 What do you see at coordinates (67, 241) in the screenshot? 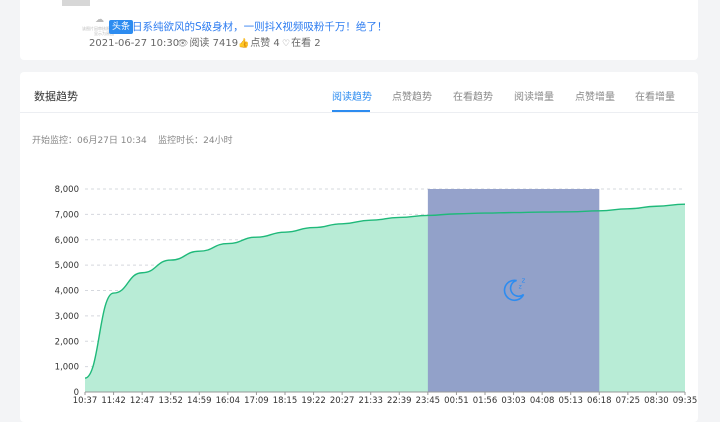
I see `y-tick-label: 6,000` at bounding box center [67, 241].